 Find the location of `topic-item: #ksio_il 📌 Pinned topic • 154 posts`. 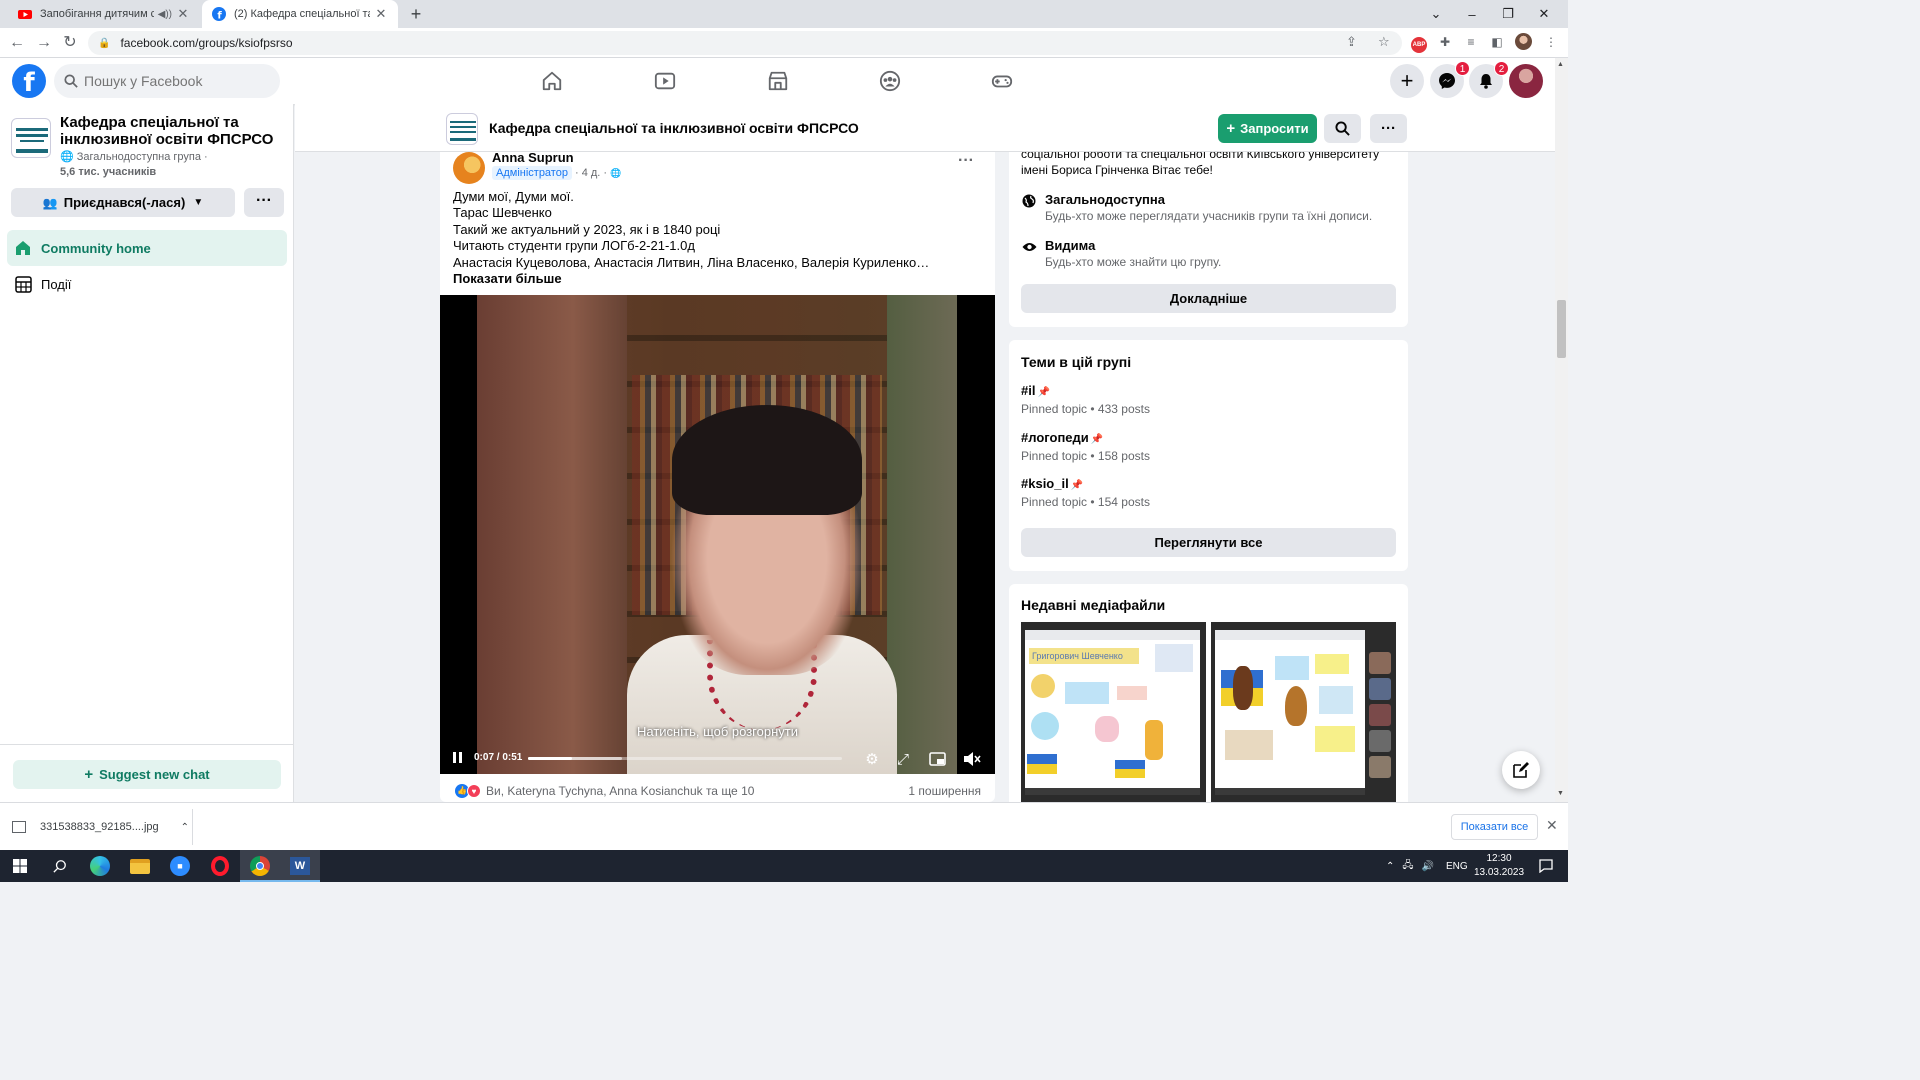

topic-item: #ksio_il 📌 Pinned topic • 154 posts is located at coordinates (1085, 492).